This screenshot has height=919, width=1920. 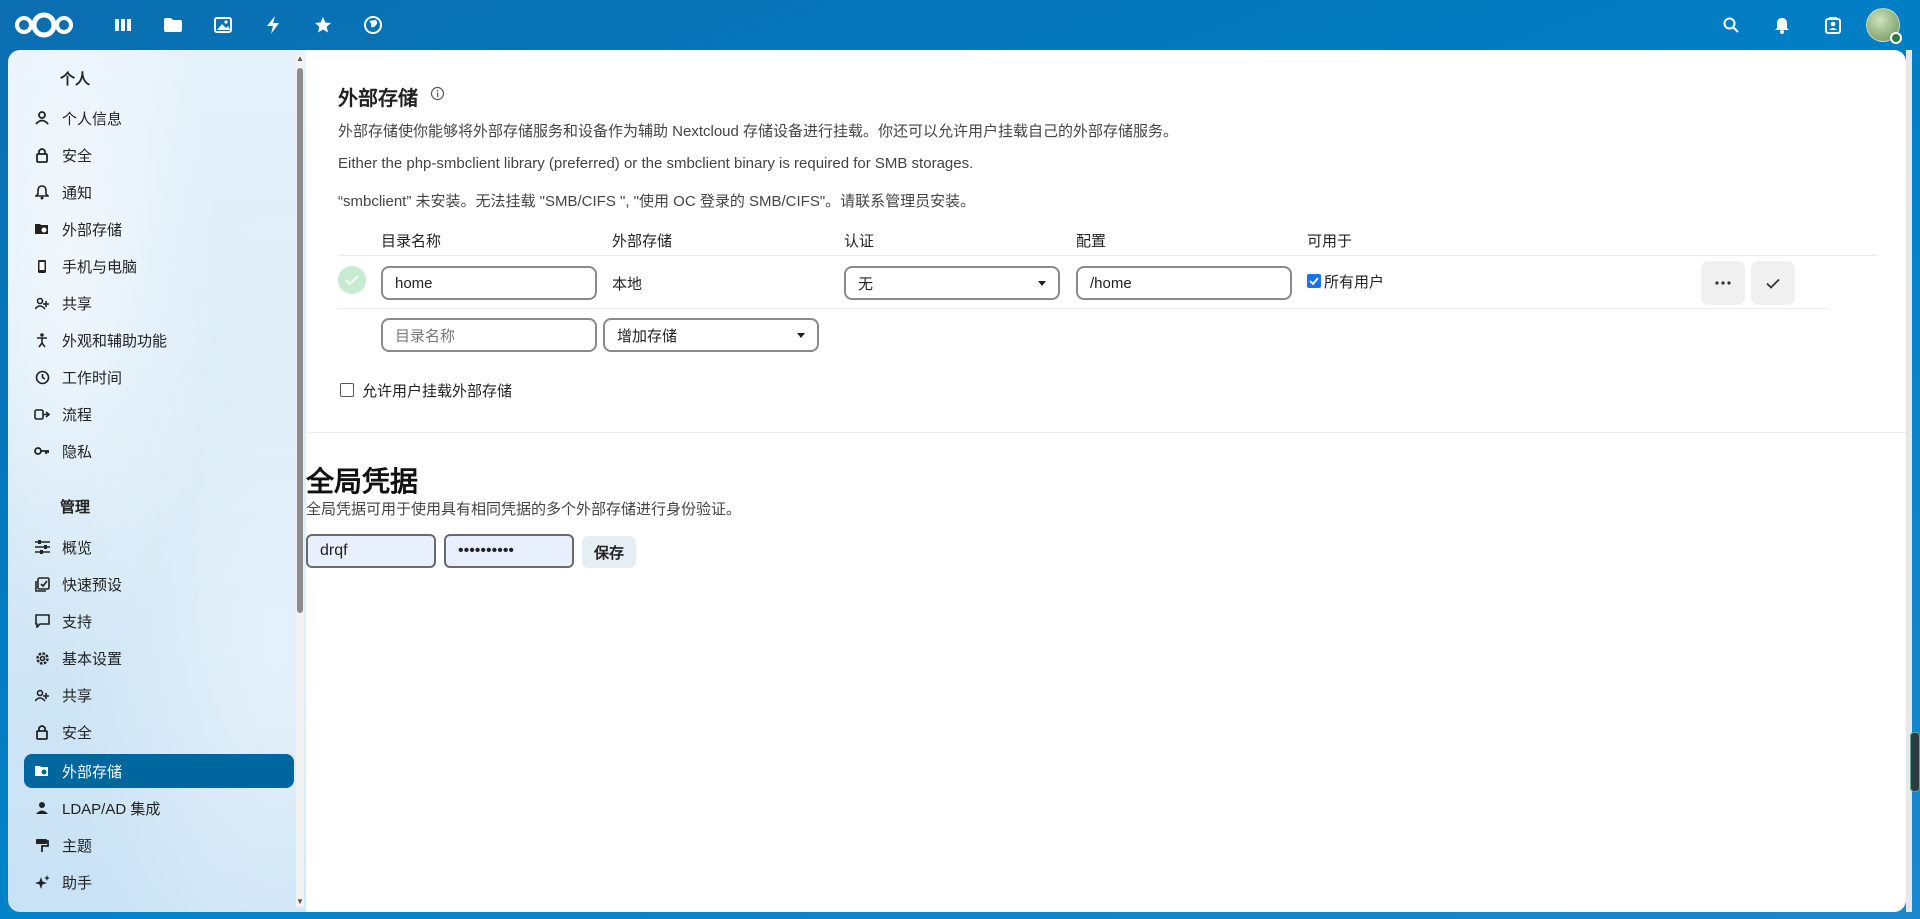 I want to click on sidebar-item-assistant: 助手, so click(x=159, y=882).